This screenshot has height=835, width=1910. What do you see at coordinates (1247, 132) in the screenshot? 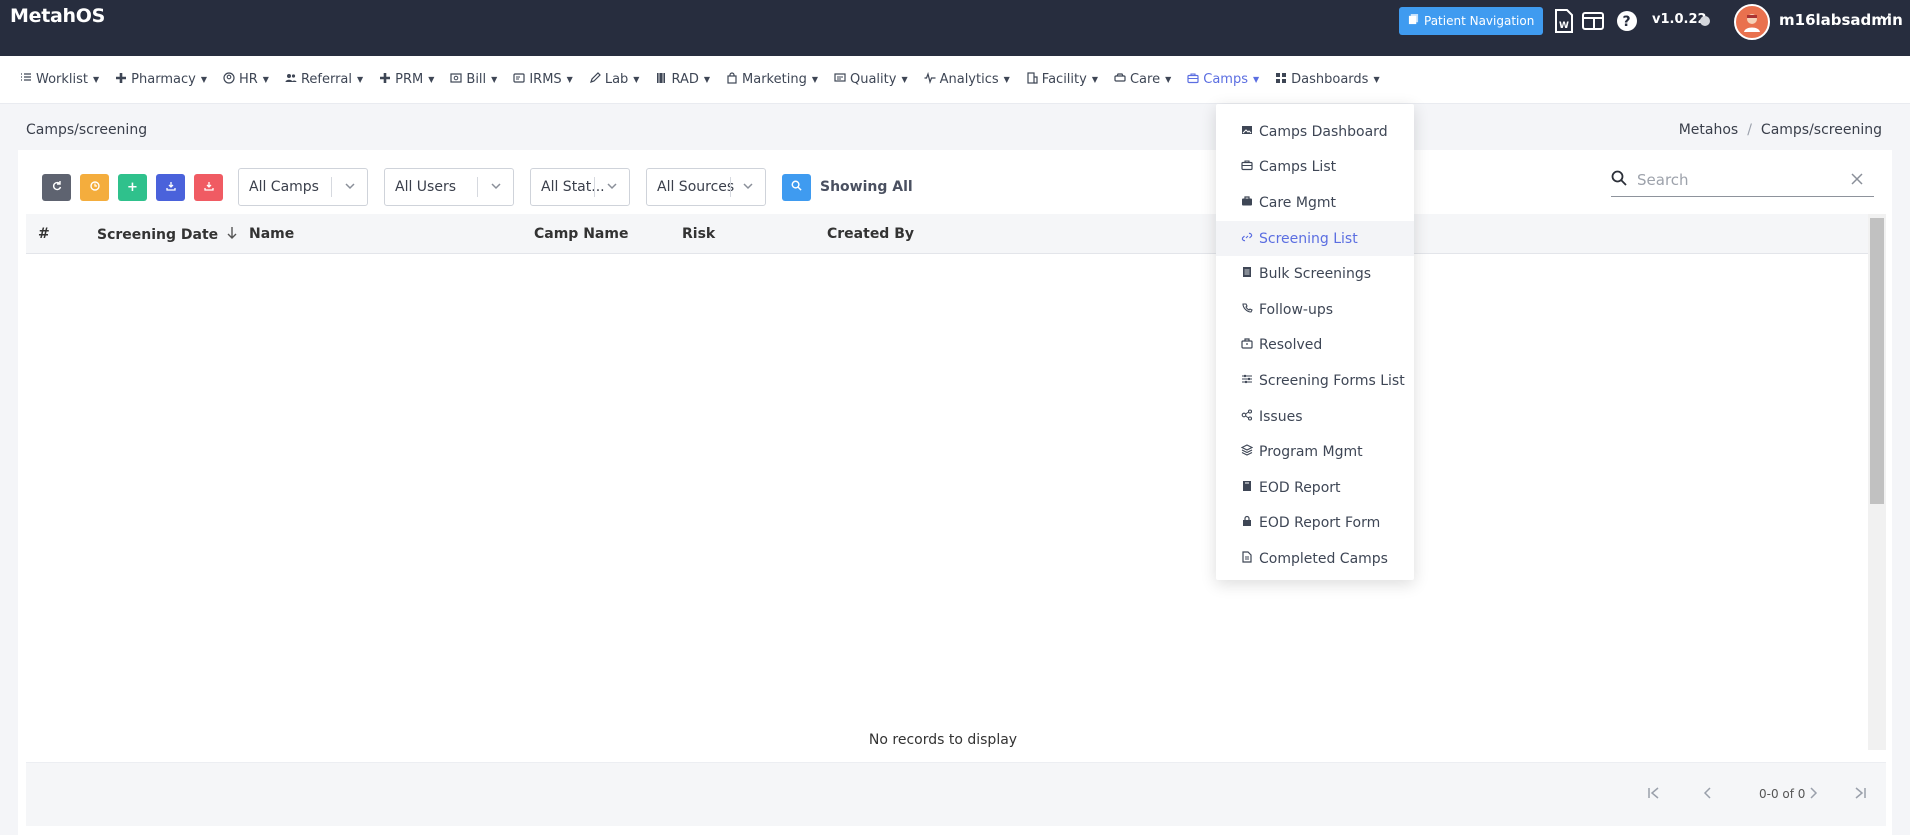
I see `image-icon` at bounding box center [1247, 132].